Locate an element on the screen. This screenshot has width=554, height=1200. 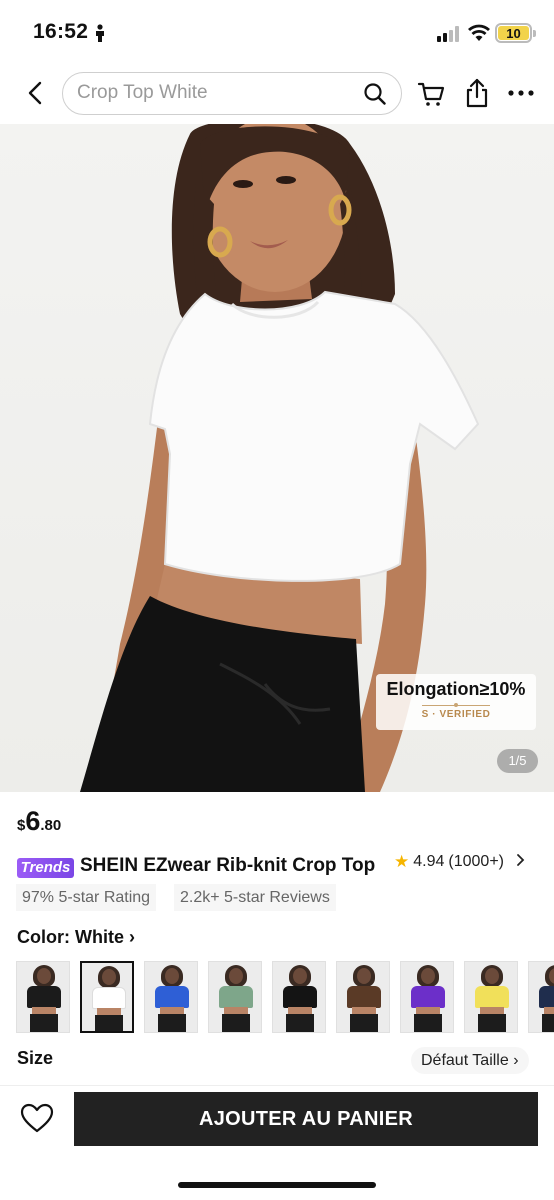
search-box is located at coordinates (232, 93).